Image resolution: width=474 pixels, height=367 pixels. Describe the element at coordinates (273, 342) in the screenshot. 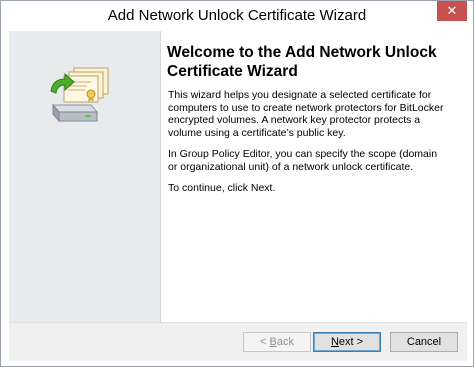

I see `back-button-accesskey: B` at that location.